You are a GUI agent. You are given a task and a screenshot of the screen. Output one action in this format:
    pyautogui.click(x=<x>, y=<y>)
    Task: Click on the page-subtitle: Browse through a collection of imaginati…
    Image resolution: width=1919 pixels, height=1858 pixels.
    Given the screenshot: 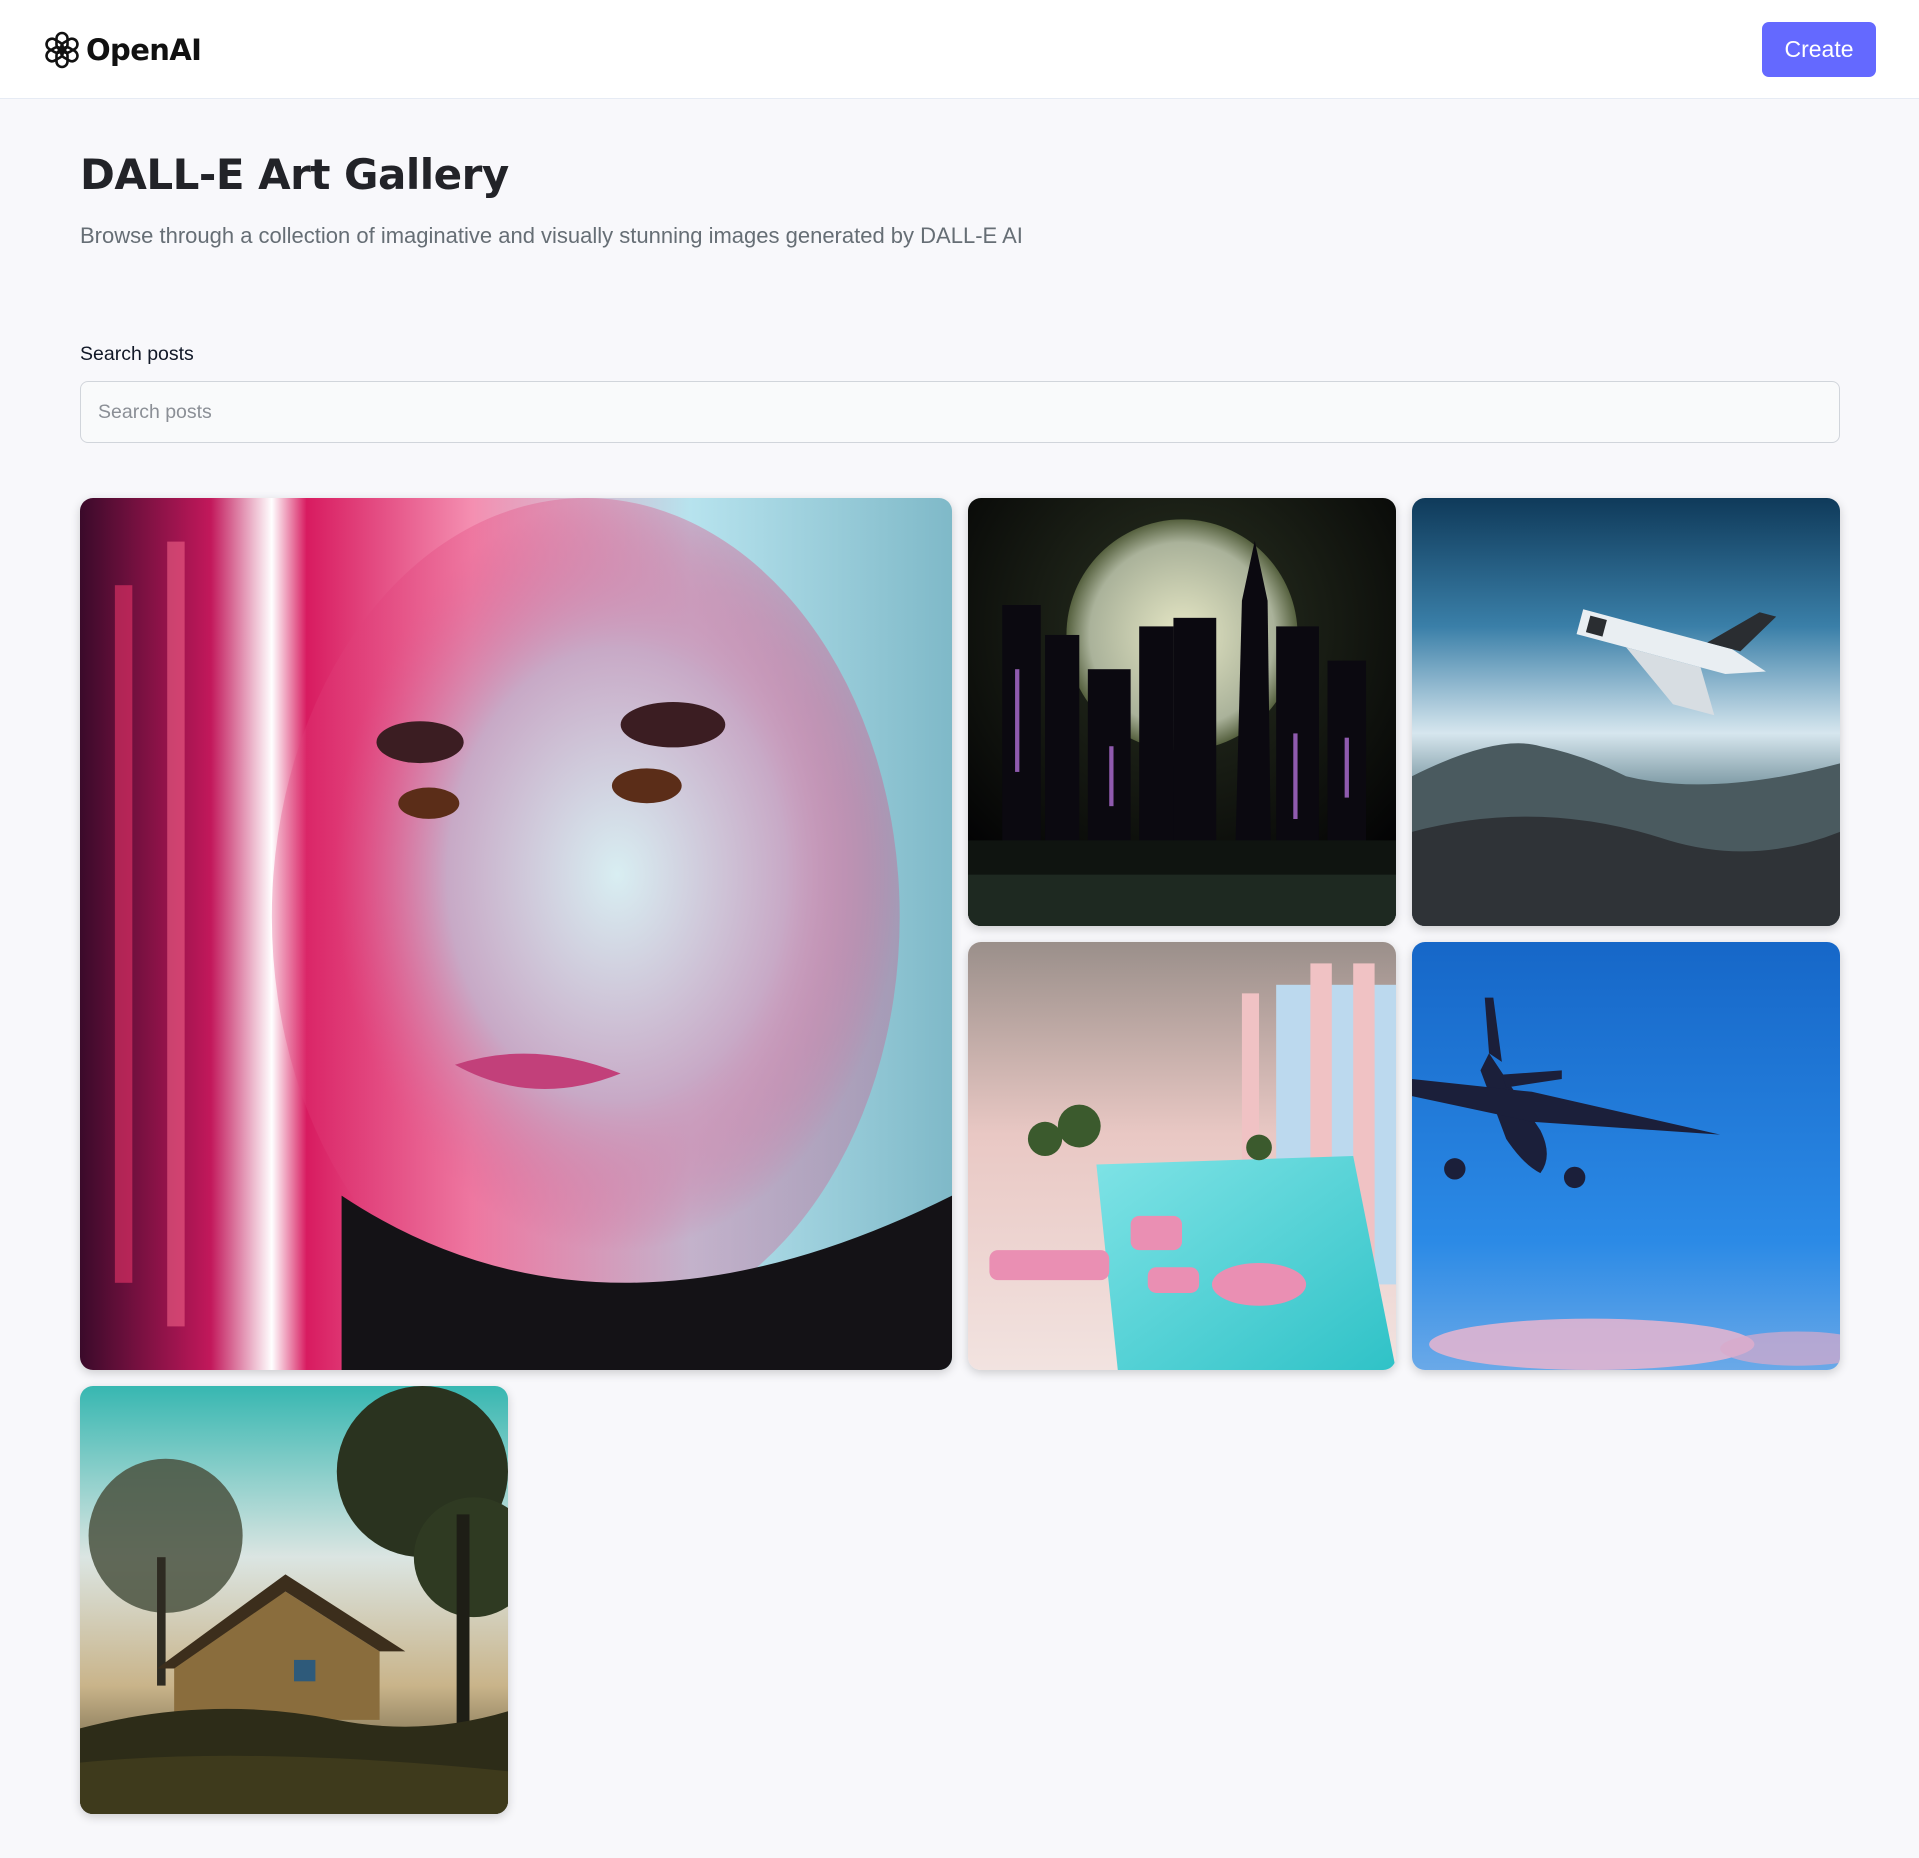 What is the action you would take?
    pyautogui.click(x=551, y=235)
    